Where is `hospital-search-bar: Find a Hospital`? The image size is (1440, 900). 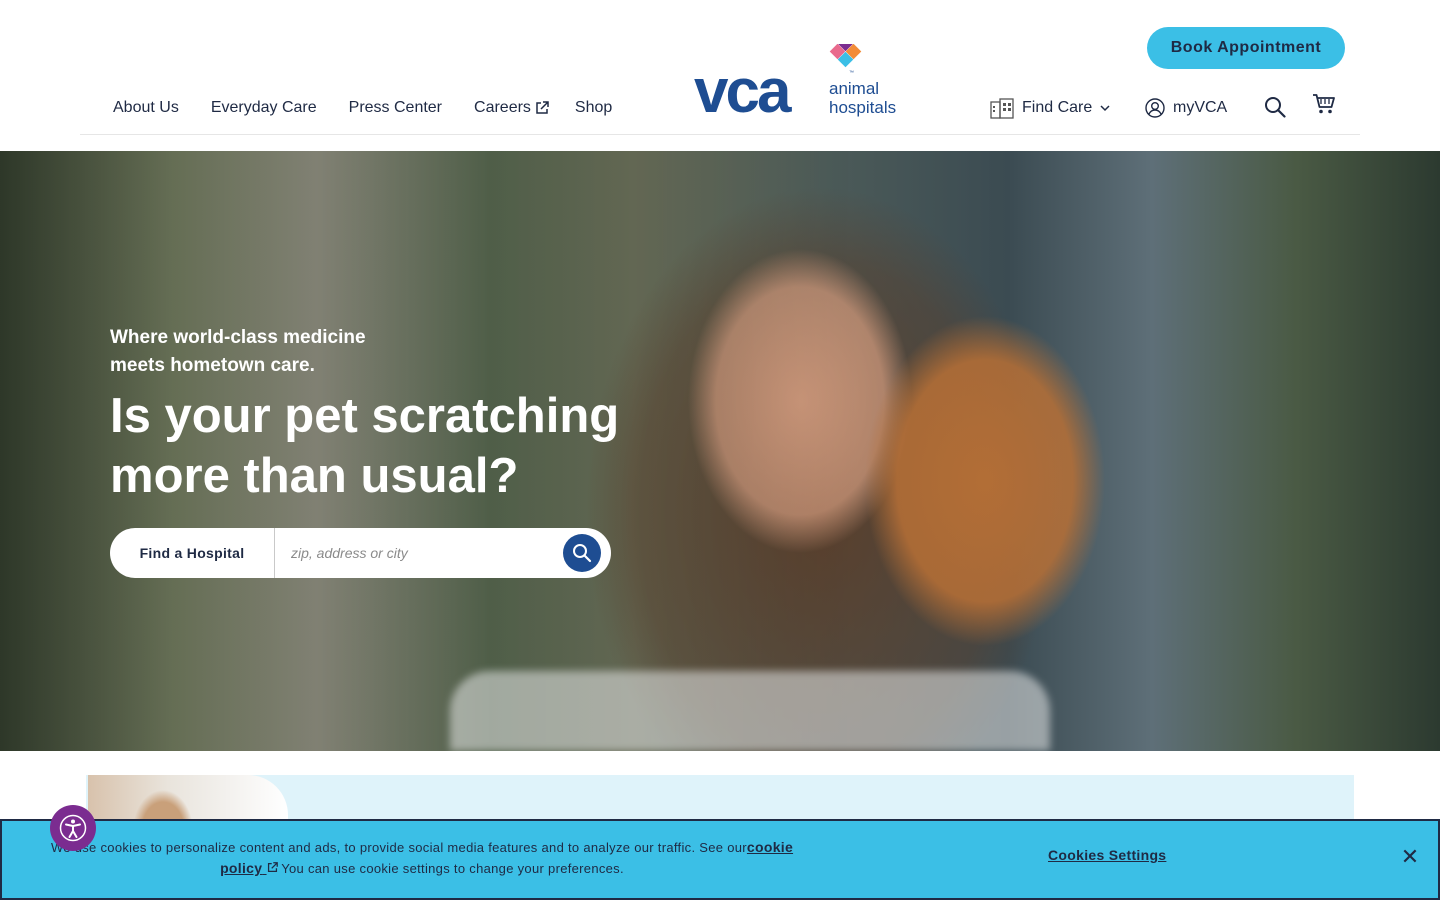
hospital-search-bar: Find a Hospital is located at coordinates (360, 553).